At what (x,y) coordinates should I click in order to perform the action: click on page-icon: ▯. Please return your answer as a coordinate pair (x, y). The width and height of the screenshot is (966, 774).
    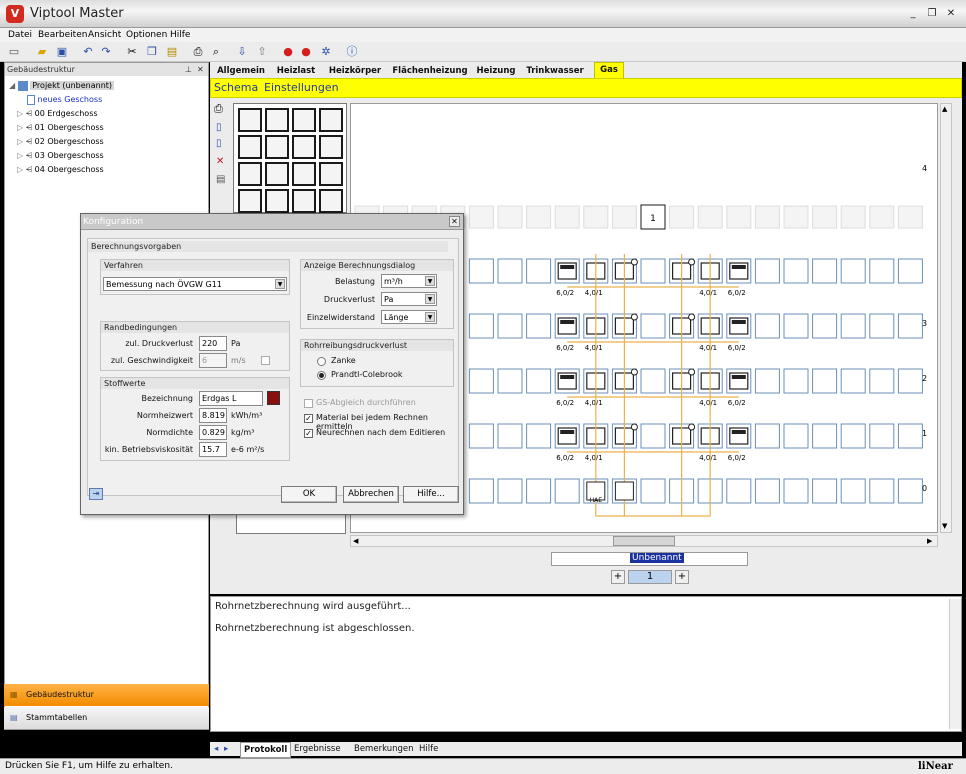
    Looking at the image, I should click on (219, 127).